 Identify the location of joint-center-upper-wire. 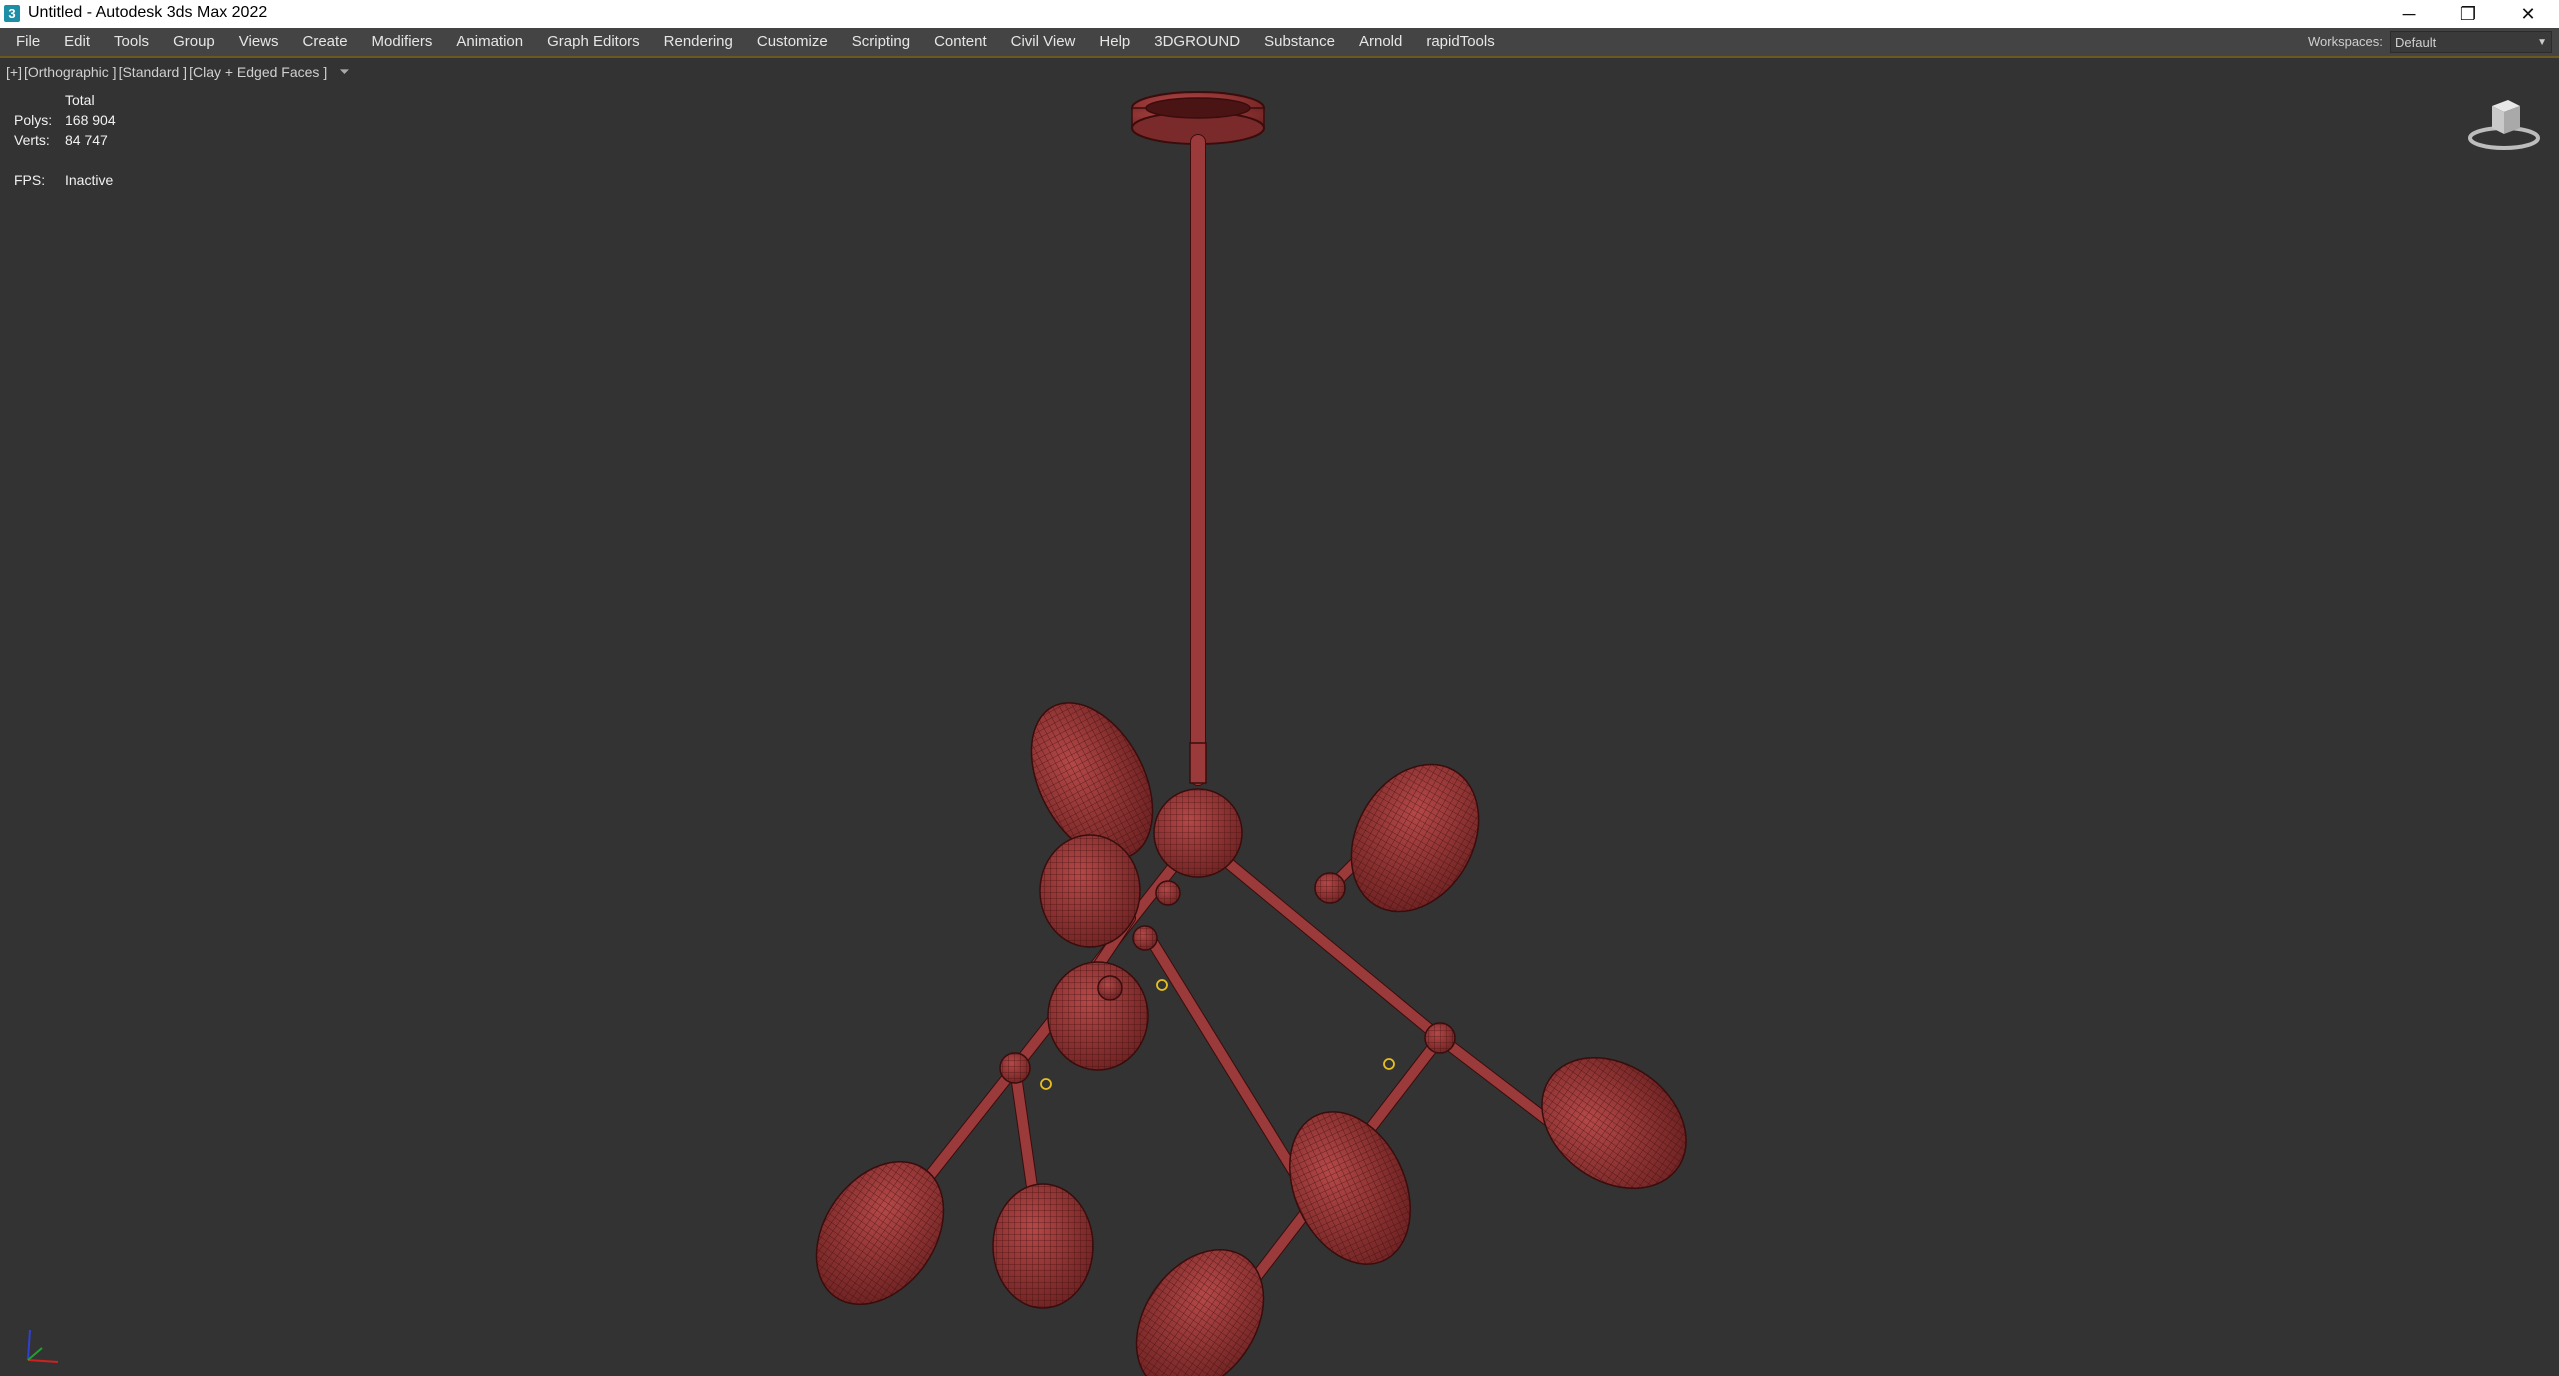
(1168, 893).